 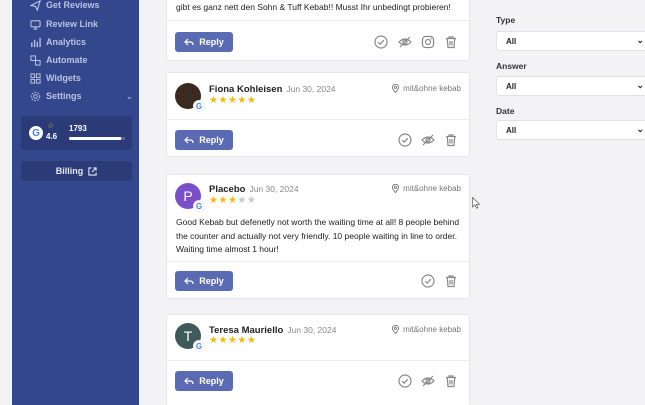 I want to click on chevron-down-icon: ⌄, so click(x=640, y=40).